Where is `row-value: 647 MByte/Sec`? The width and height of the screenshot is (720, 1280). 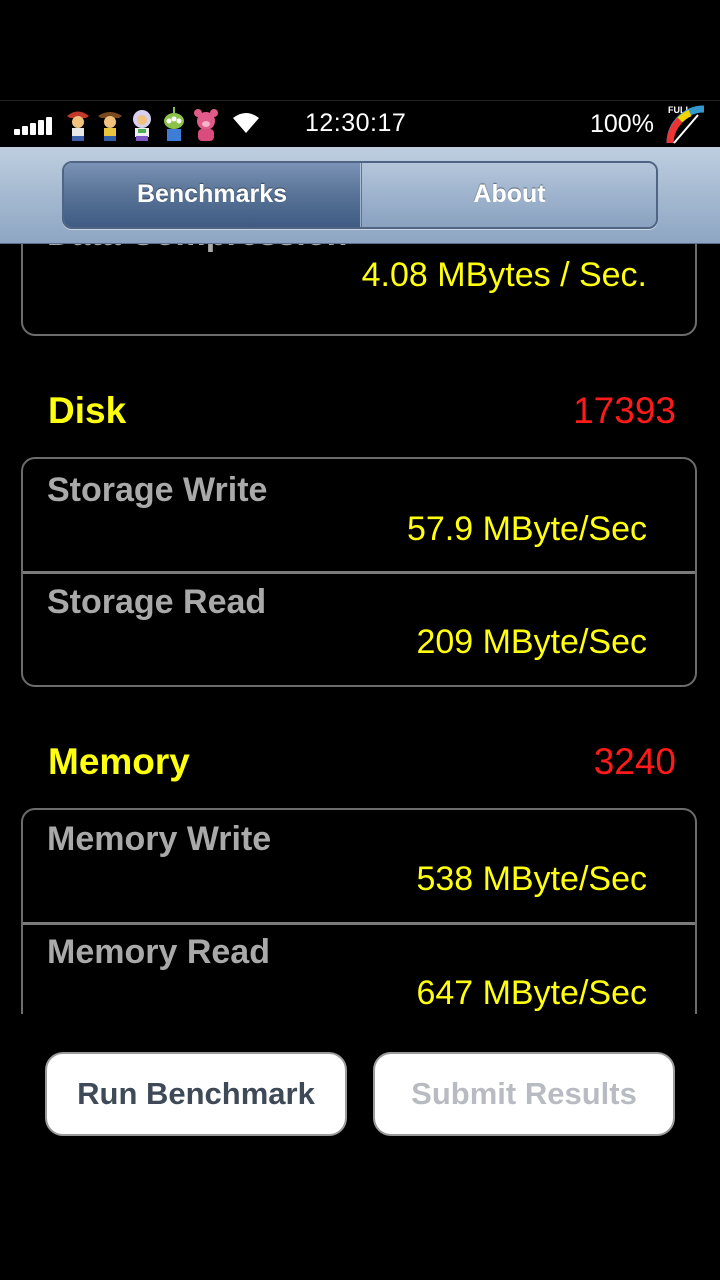
row-value: 647 MByte/Sec is located at coordinates (531, 993).